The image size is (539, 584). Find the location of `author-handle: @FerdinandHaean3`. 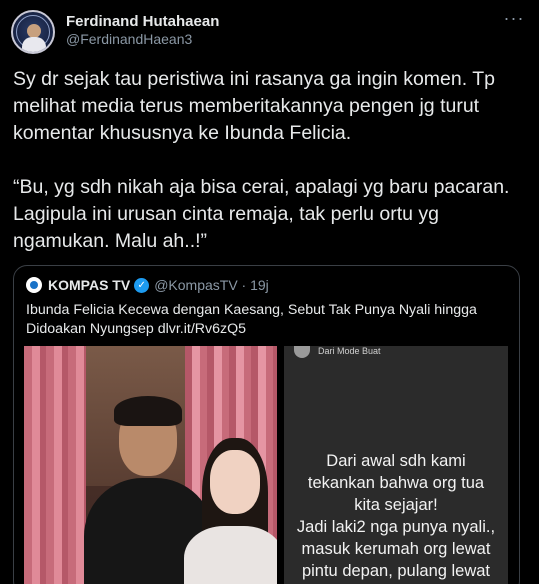

author-handle: @FerdinandHaean3 is located at coordinates (129, 39).